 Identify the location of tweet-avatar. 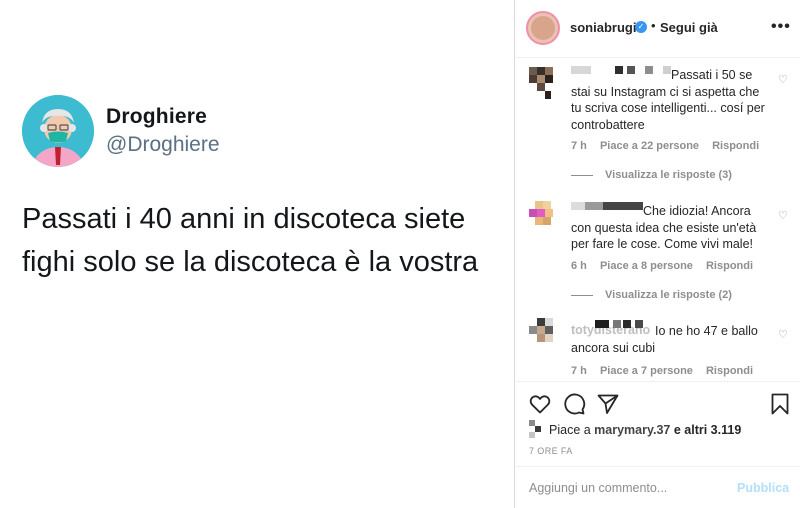
(58, 131).